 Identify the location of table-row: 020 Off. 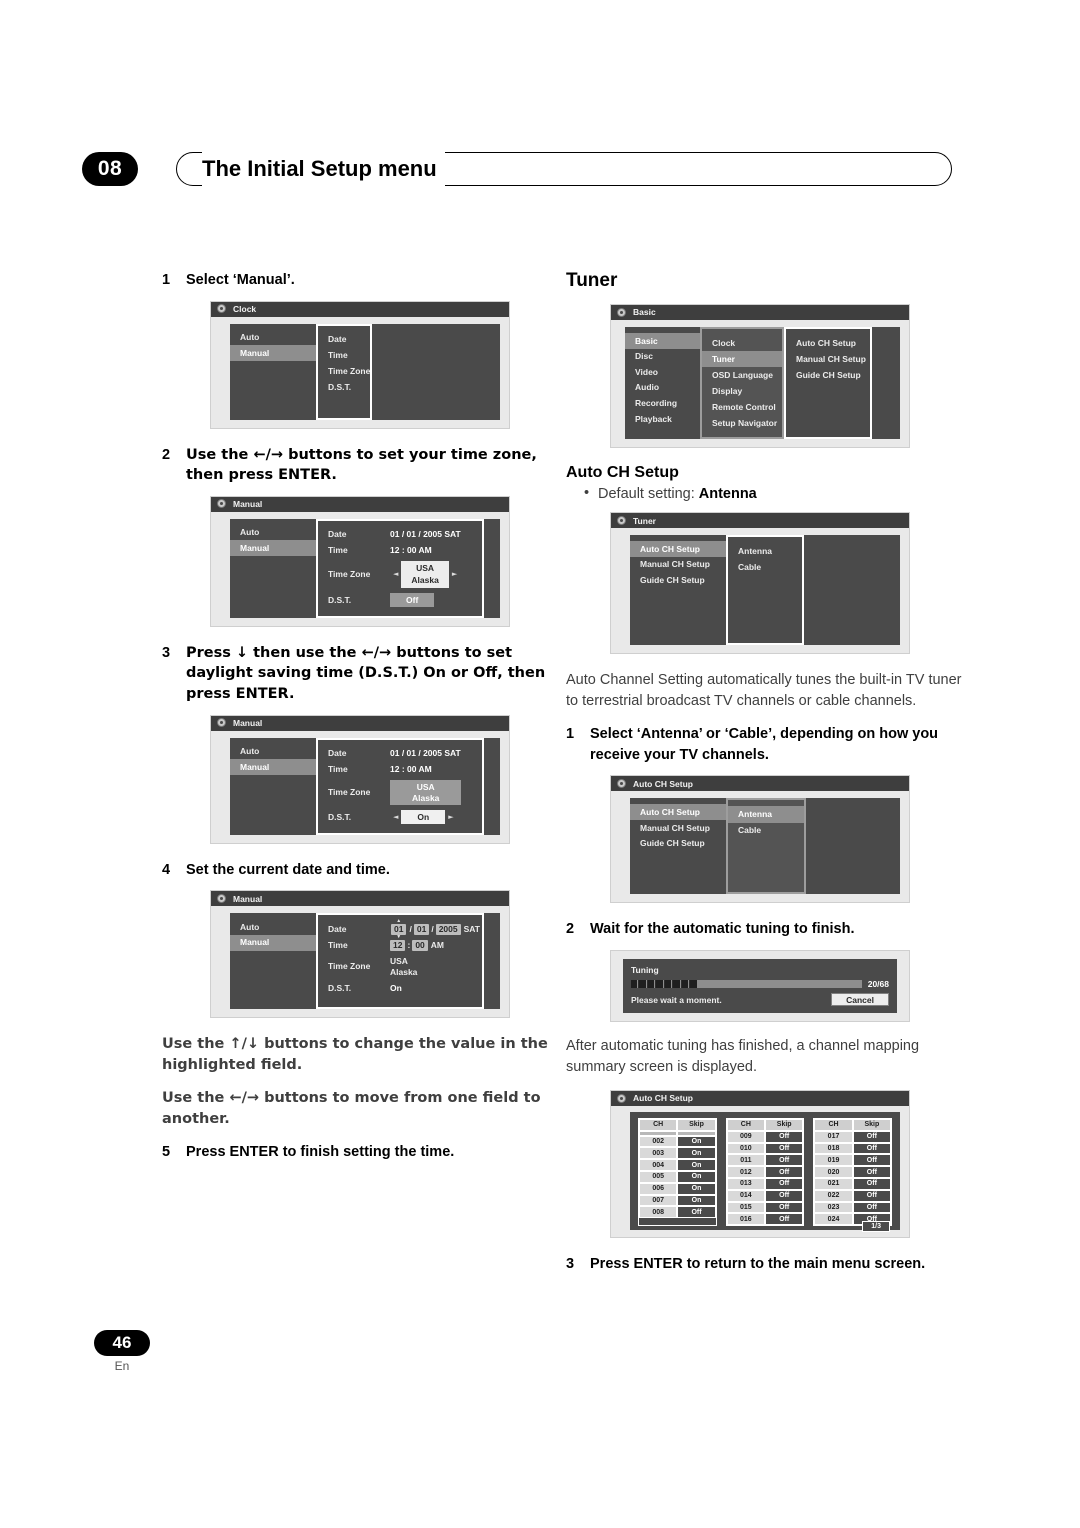
(853, 1172).